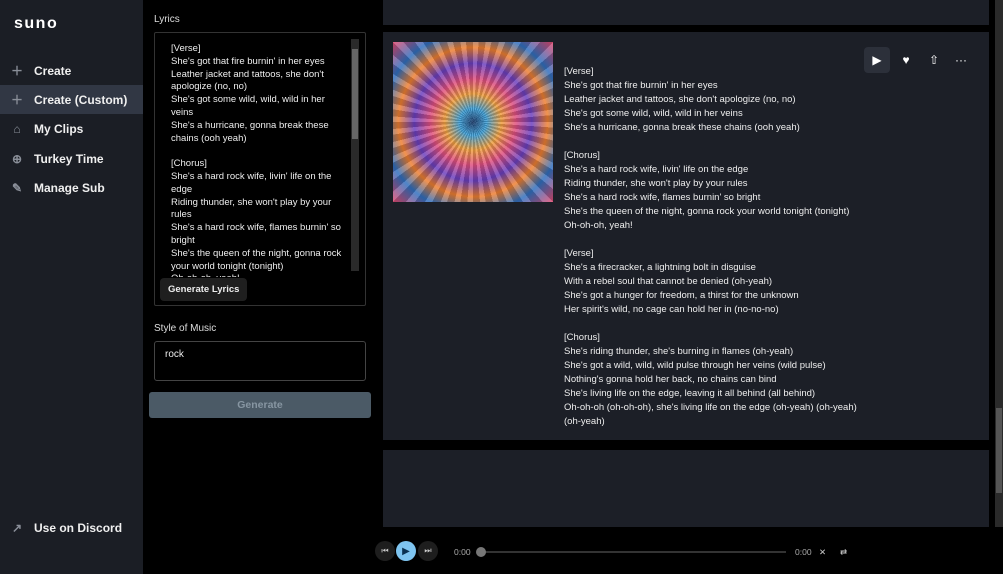  What do you see at coordinates (59, 128) in the screenshot?
I see `sidebar-item-label: My Clips` at bounding box center [59, 128].